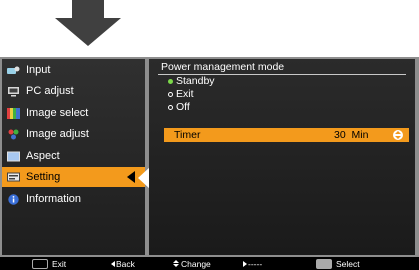 This screenshot has height=270, width=419. I want to click on sidebar-item-pc-adjust: PC adjust, so click(73, 91).